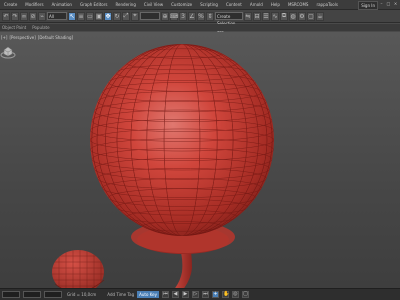 The height and width of the screenshot is (300, 400). What do you see at coordinates (135, 16) in the screenshot?
I see `place-icon: ⌖` at bounding box center [135, 16].